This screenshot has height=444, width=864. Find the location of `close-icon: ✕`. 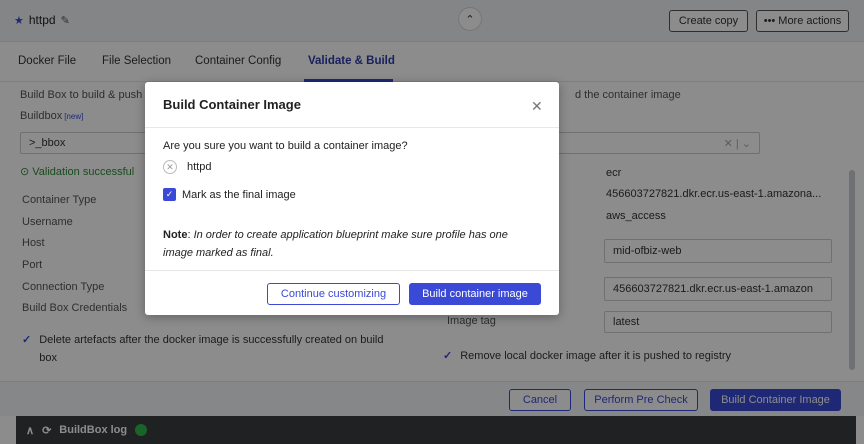

close-icon: ✕ is located at coordinates (537, 106).